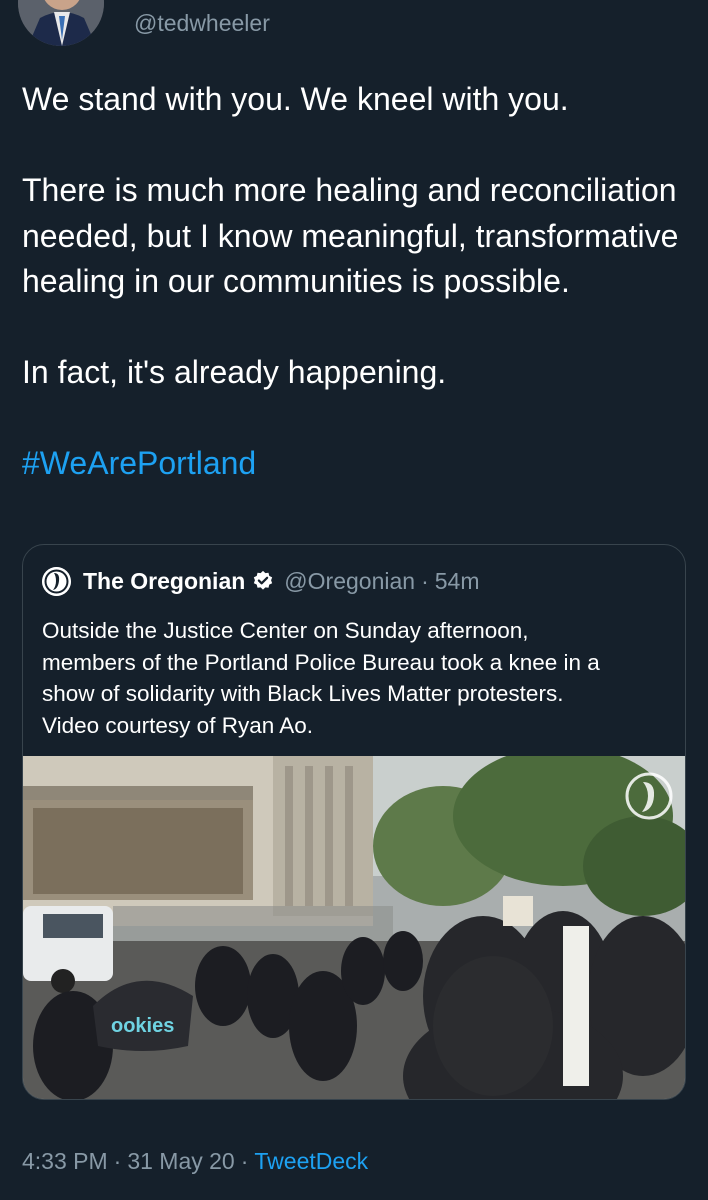 The height and width of the screenshot is (1200, 708). I want to click on user-handle: @tedwheeler, so click(202, 23).